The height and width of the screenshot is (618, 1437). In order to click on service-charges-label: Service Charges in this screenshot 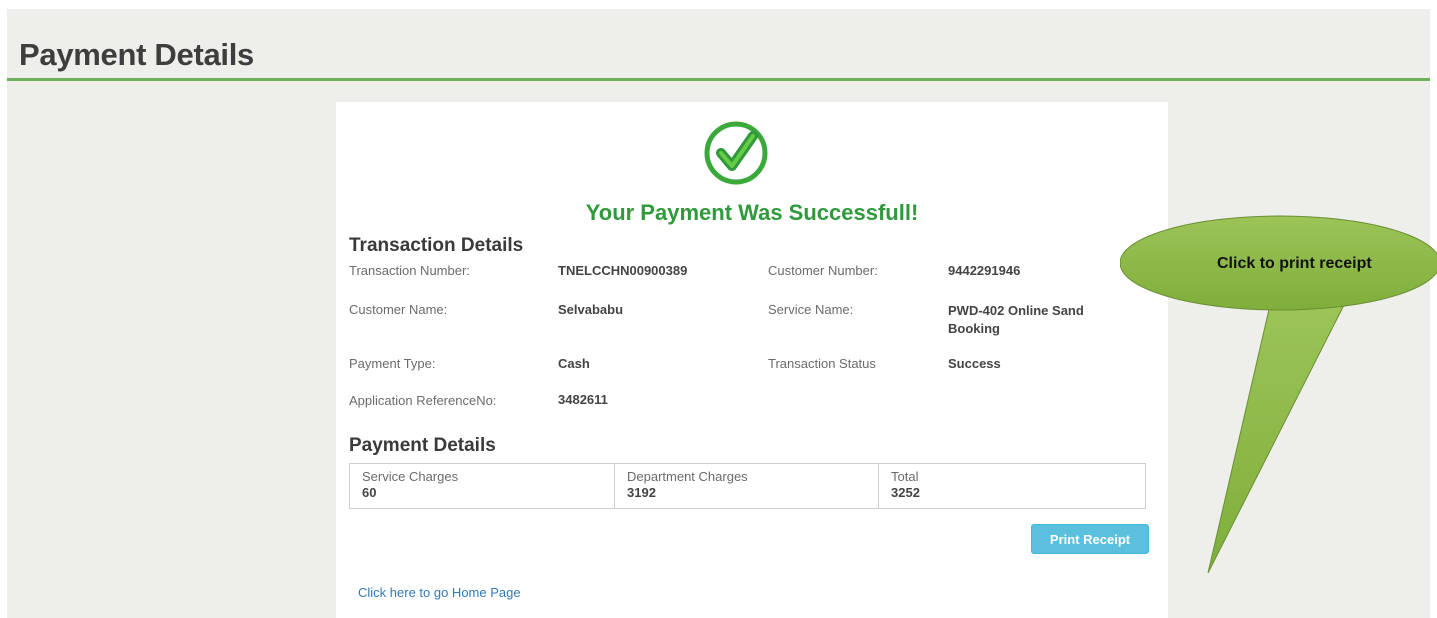, I will do `click(410, 476)`.